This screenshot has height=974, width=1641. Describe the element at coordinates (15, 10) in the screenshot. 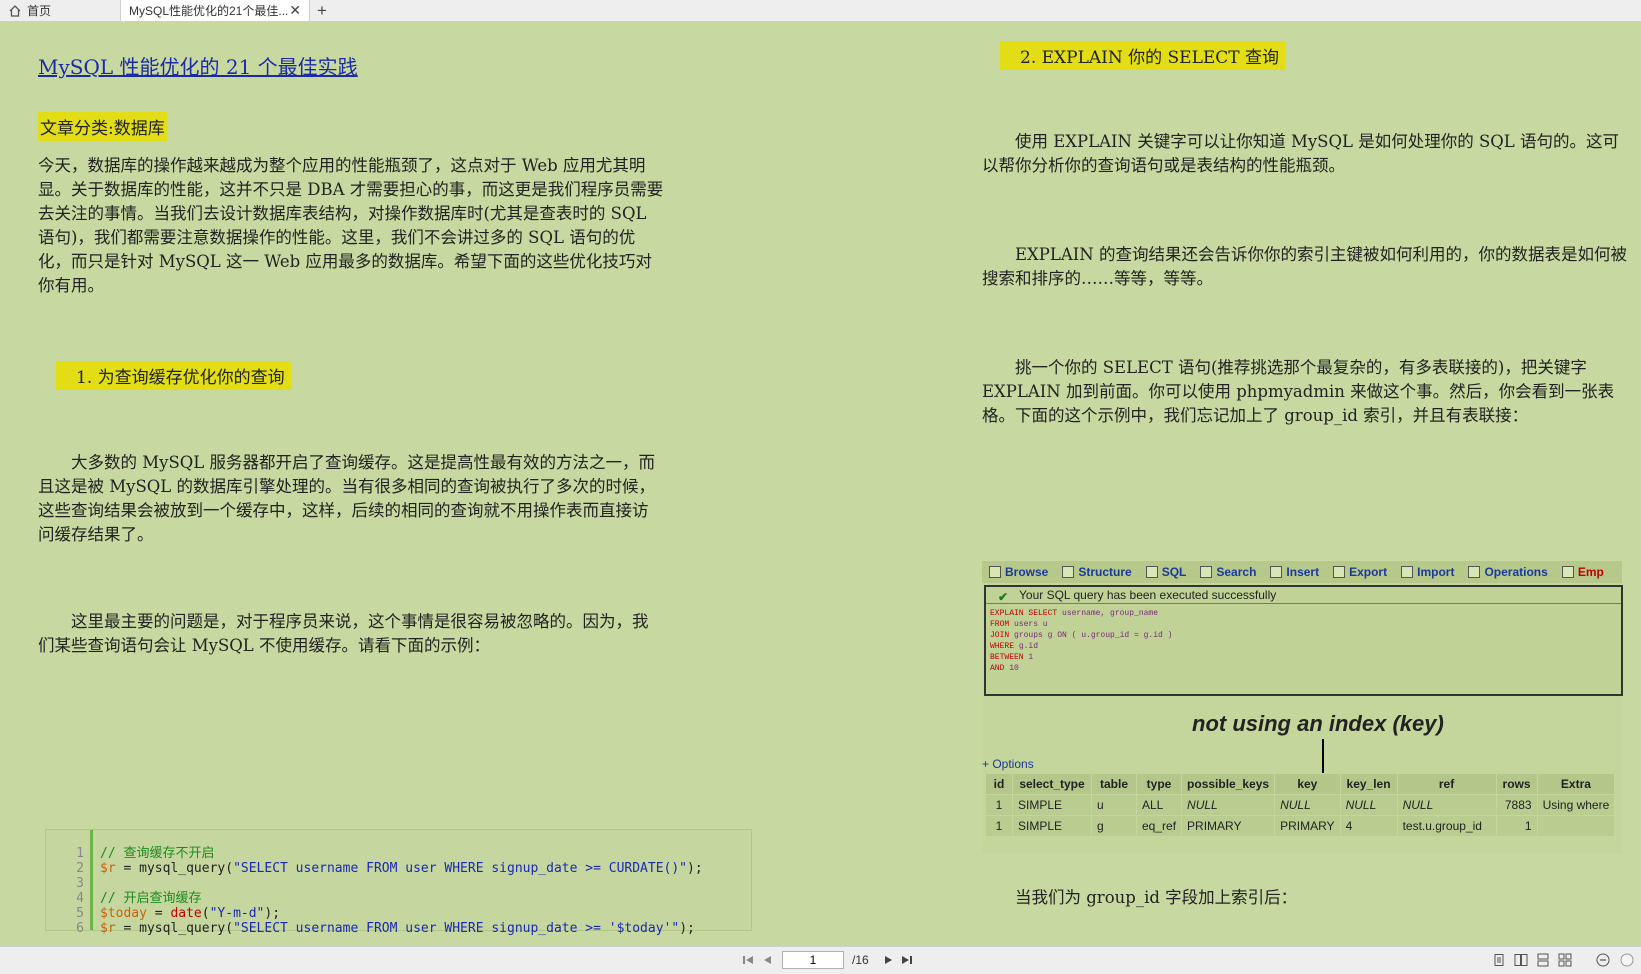

I see `home-icon` at that location.